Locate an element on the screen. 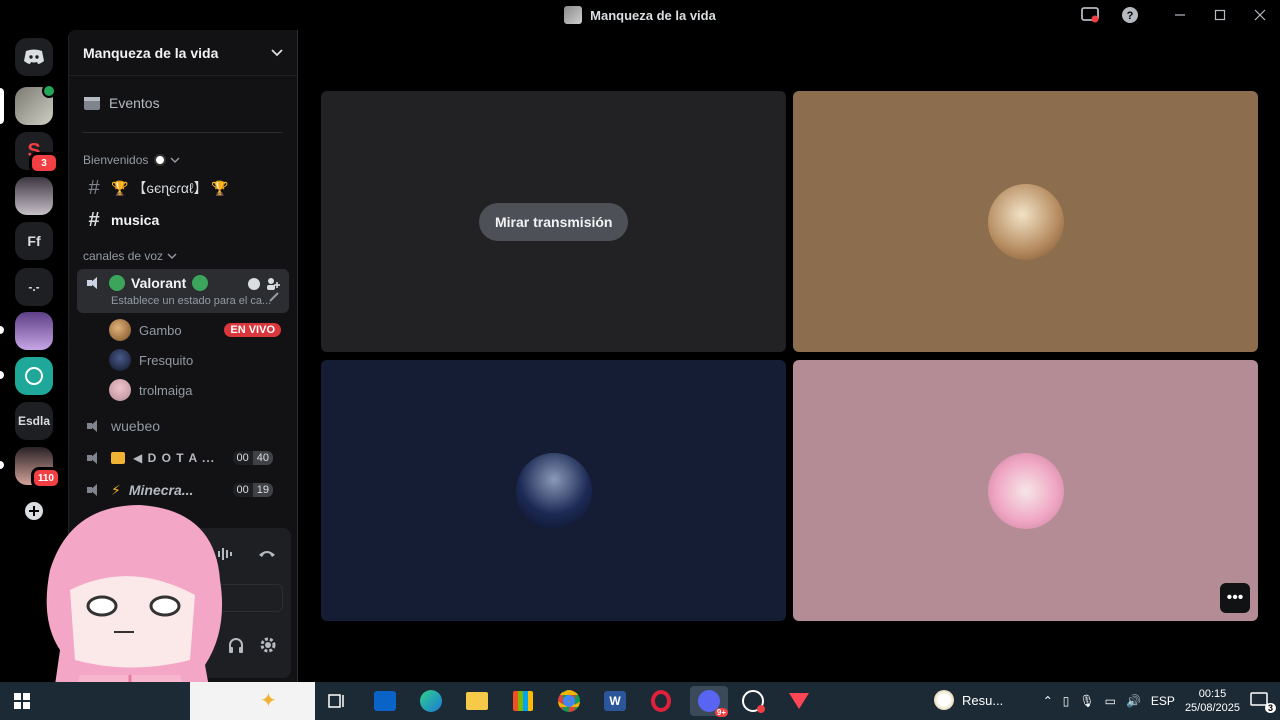  outlook-icon is located at coordinates (385, 701).